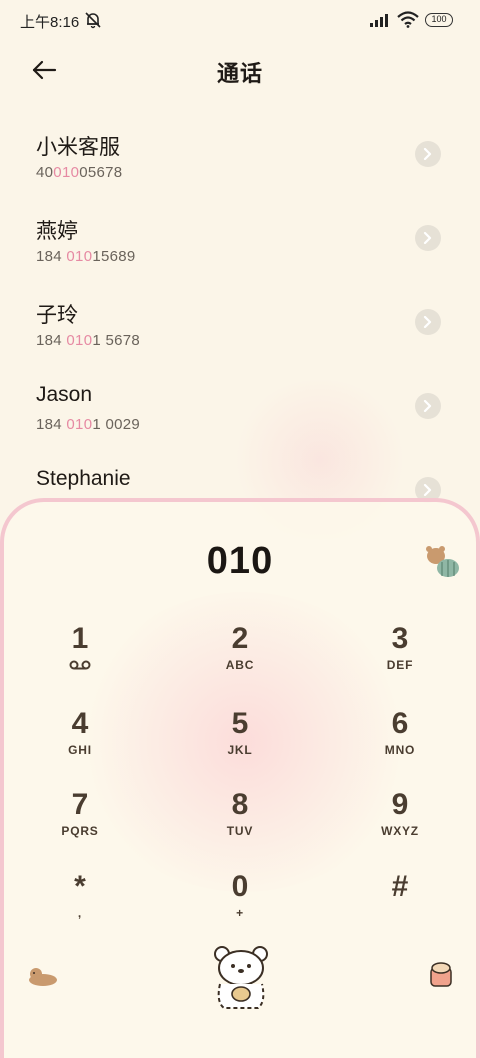 This screenshot has height=1058, width=480. What do you see at coordinates (50, 22) in the screenshot?
I see `status-time: 上午8:16` at bounding box center [50, 22].